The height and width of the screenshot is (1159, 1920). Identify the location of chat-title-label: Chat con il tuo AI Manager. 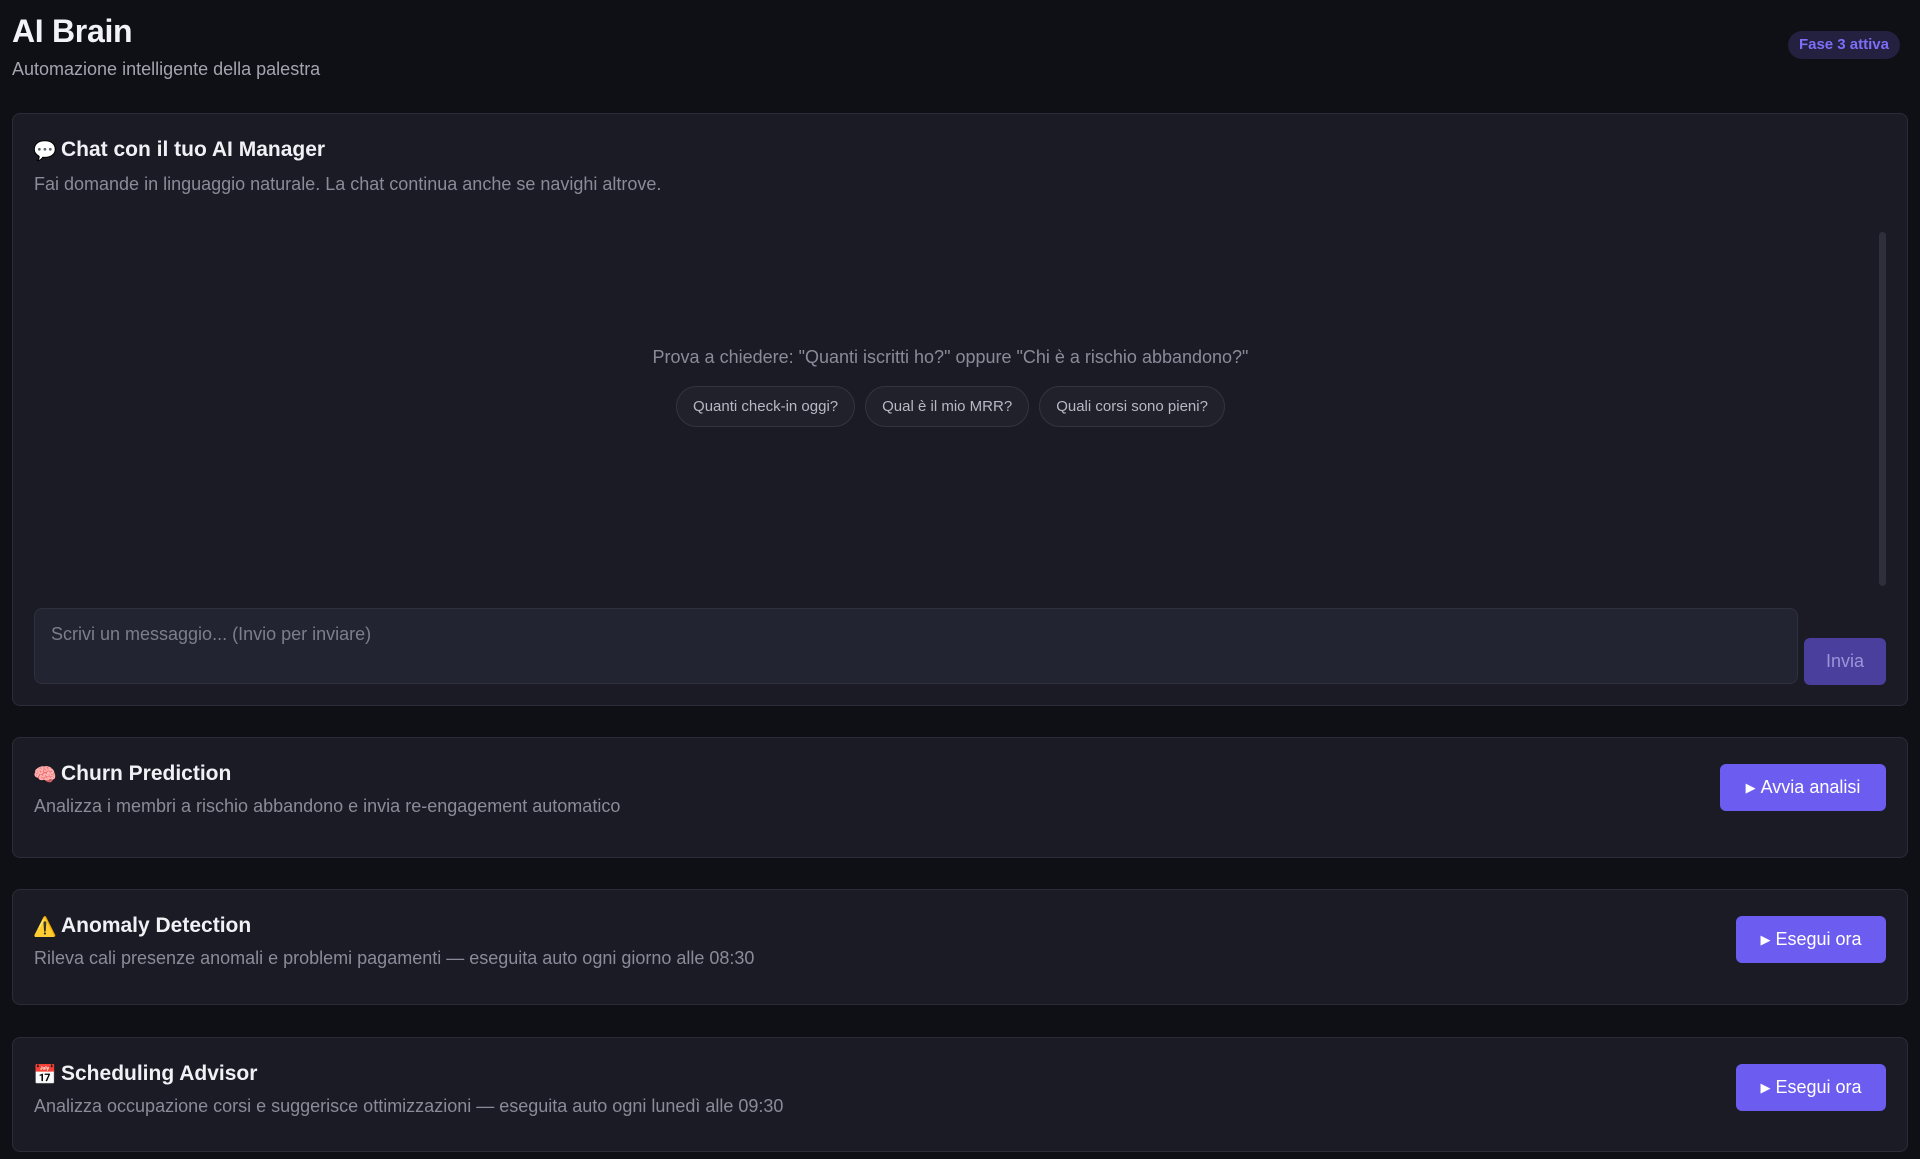
(193, 149).